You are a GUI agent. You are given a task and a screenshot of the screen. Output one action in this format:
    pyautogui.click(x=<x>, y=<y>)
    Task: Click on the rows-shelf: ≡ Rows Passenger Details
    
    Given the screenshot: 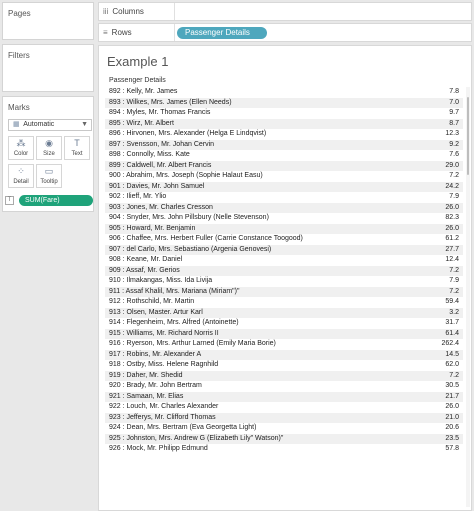 What is the action you would take?
    pyautogui.click(x=285, y=32)
    